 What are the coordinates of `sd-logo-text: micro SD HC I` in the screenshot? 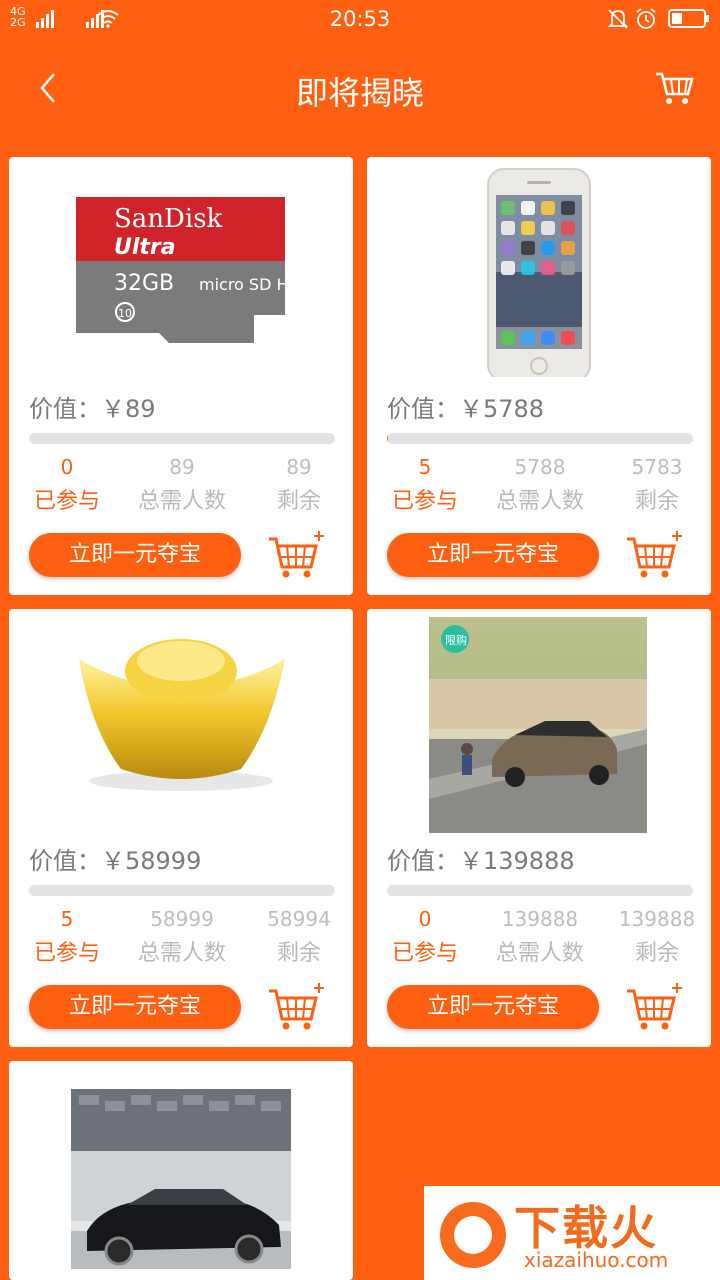 It's located at (254, 284).